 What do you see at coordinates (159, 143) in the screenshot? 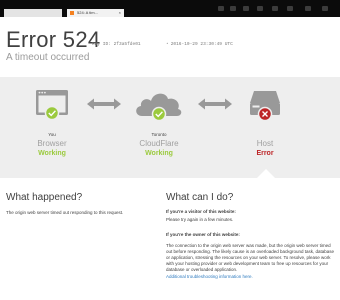
I see `status-cloudflare-label: CloudFlare` at bounding box center [159, 143].